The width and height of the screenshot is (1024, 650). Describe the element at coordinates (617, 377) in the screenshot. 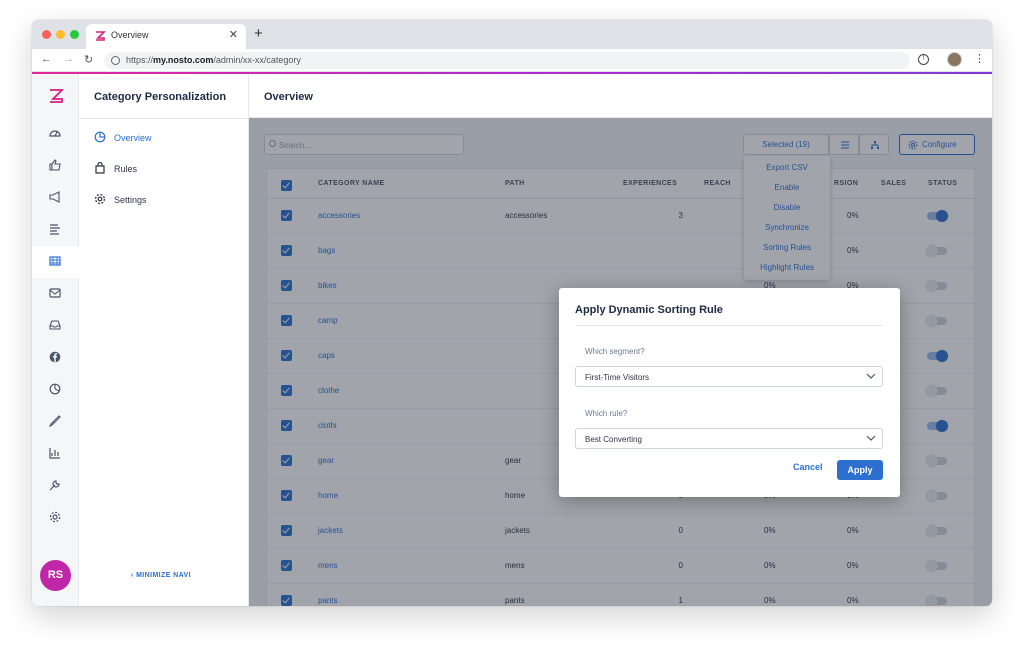

I see `segment-value: First-Time Visitors` at that location.